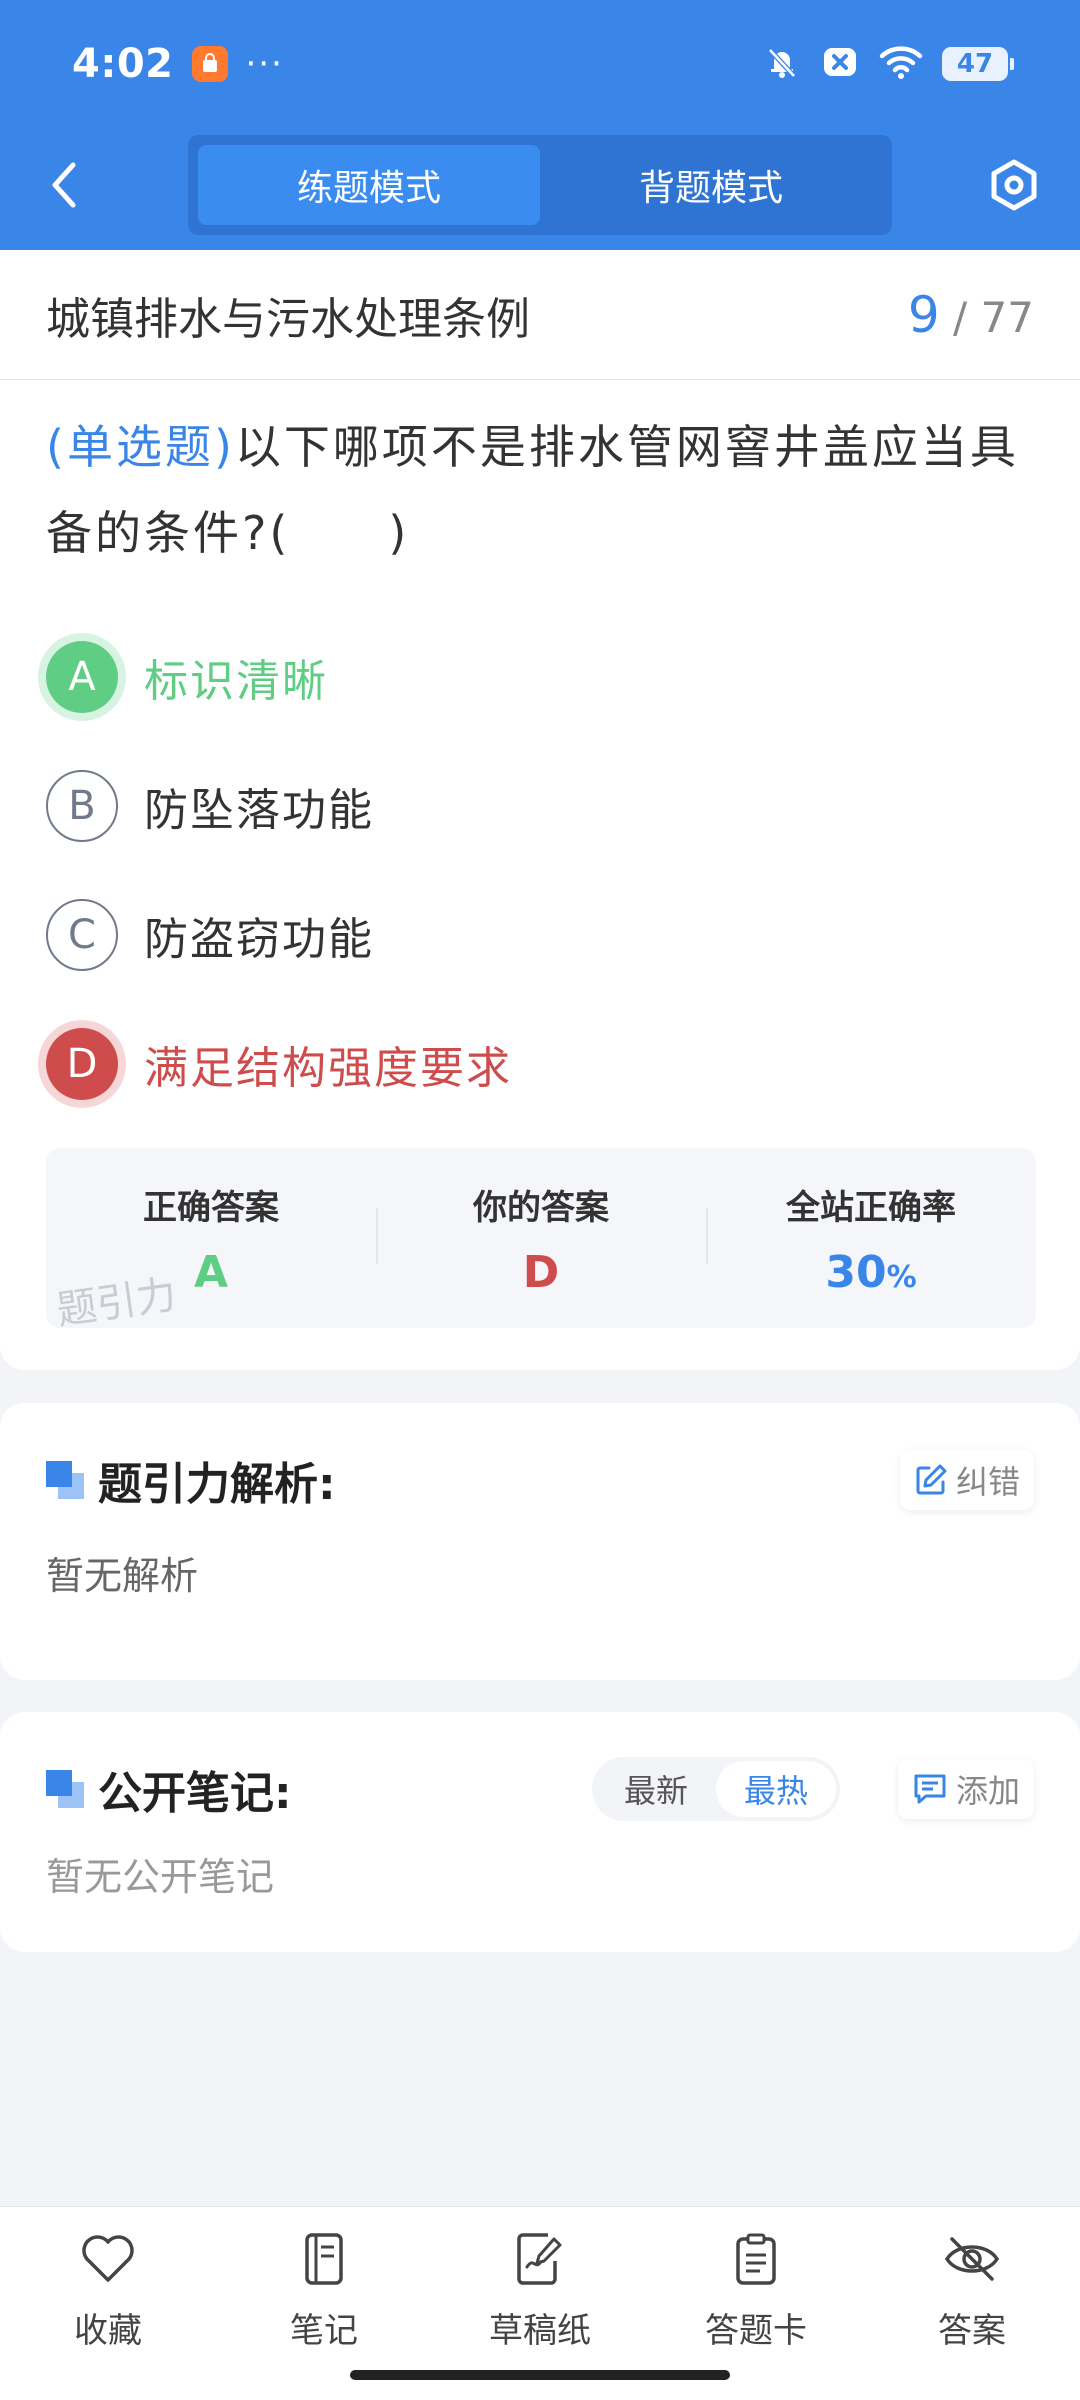 The width and height of the screenshot is (1080, 2400). What do you see at coordinates (123, 64) in the screenshot?
I see `status-time: 4:02` at bounding box center [123, 64].